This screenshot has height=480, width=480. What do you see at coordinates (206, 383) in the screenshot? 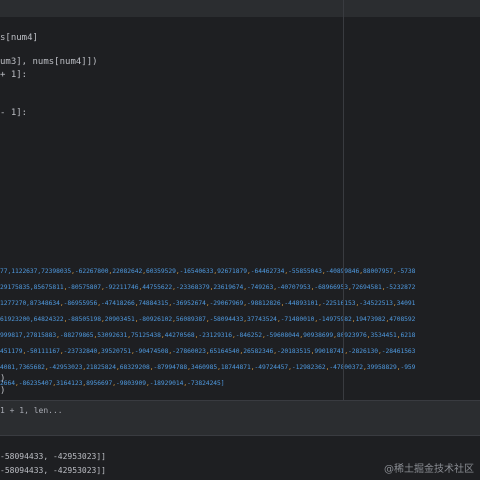
I see `array-literal-segment: -73824245]` at bounding box center [206, 383].